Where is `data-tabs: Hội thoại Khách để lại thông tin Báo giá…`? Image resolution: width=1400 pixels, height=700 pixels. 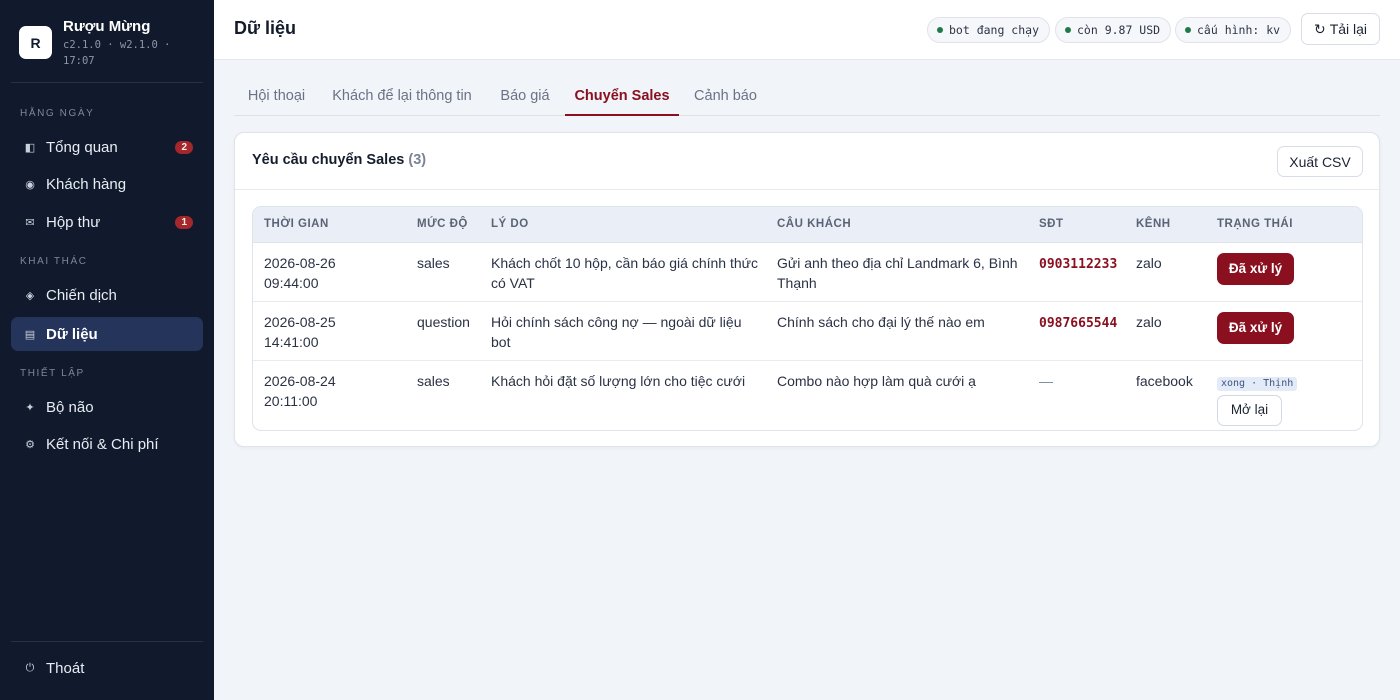
data-tabs: Hội thoại Khách để lại thông tin Báo giá… is located at coordinates (807, 98).